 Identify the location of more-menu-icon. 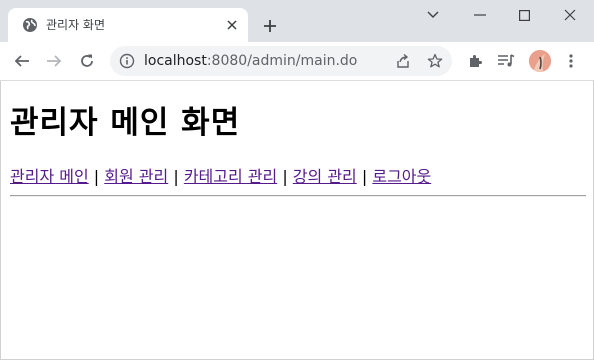
(571, 61).